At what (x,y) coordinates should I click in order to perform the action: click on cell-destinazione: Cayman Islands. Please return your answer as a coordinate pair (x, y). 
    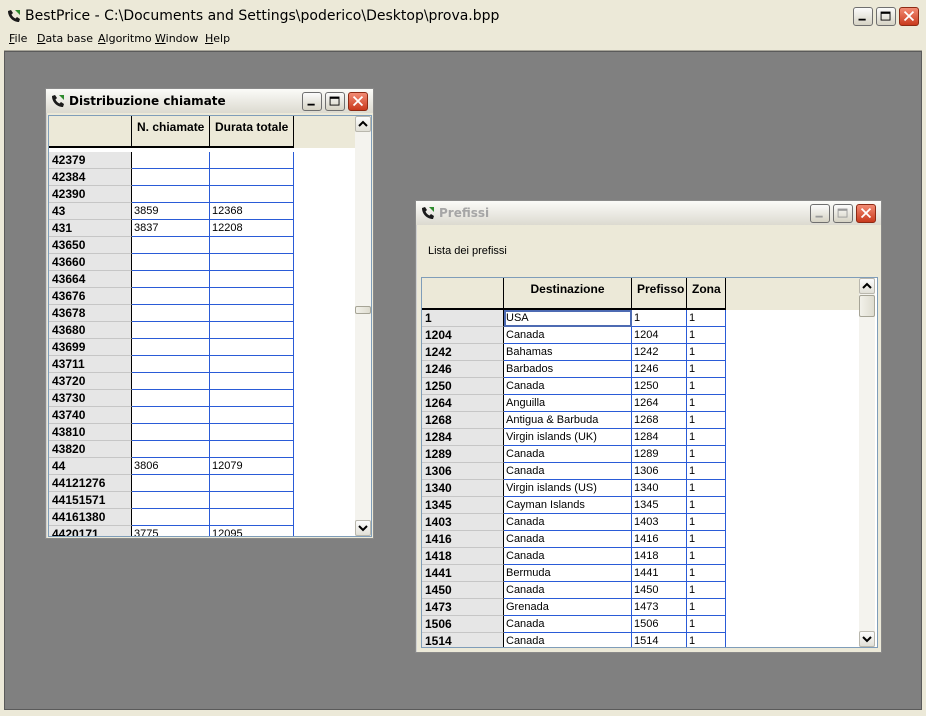
    Looking at the image, I should click on (568, 505).